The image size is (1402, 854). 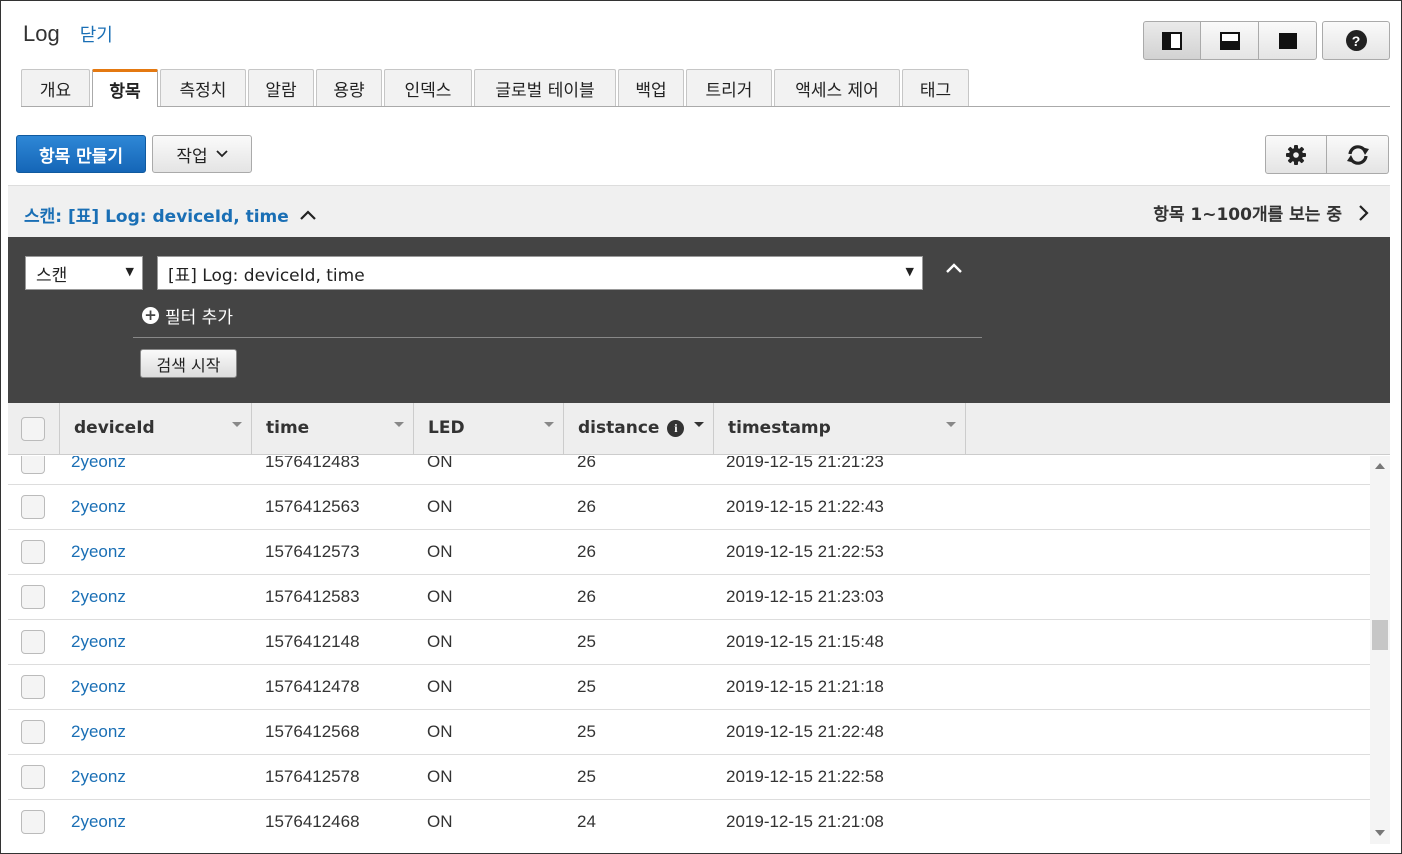 I want to click on gear-icon, so click(x=1296, y=154).